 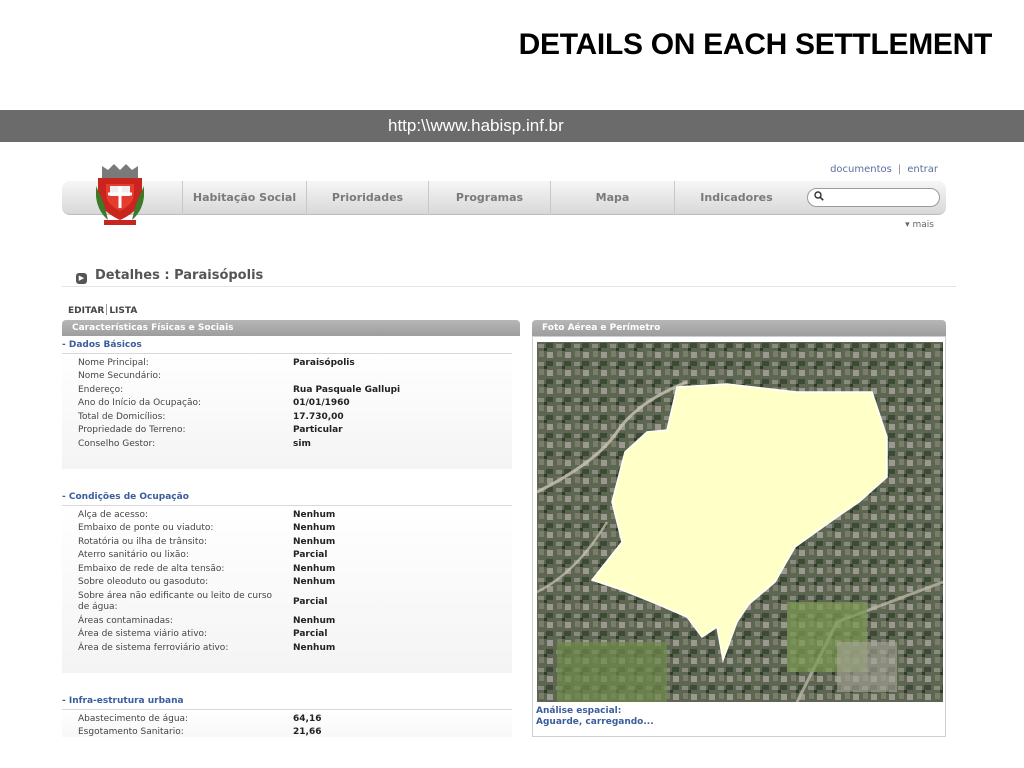 What do you see at coordinates (133, 555) in the screenshot?
I see `field-label: Aterro sanitário ou lixão:` at bounding box center [133, 555].